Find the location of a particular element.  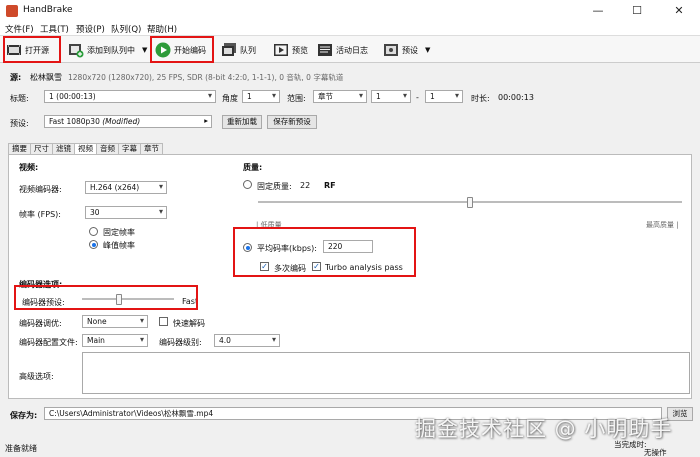

encoder-tune-label: 编码器调优: is located at coordinates (40, 323).